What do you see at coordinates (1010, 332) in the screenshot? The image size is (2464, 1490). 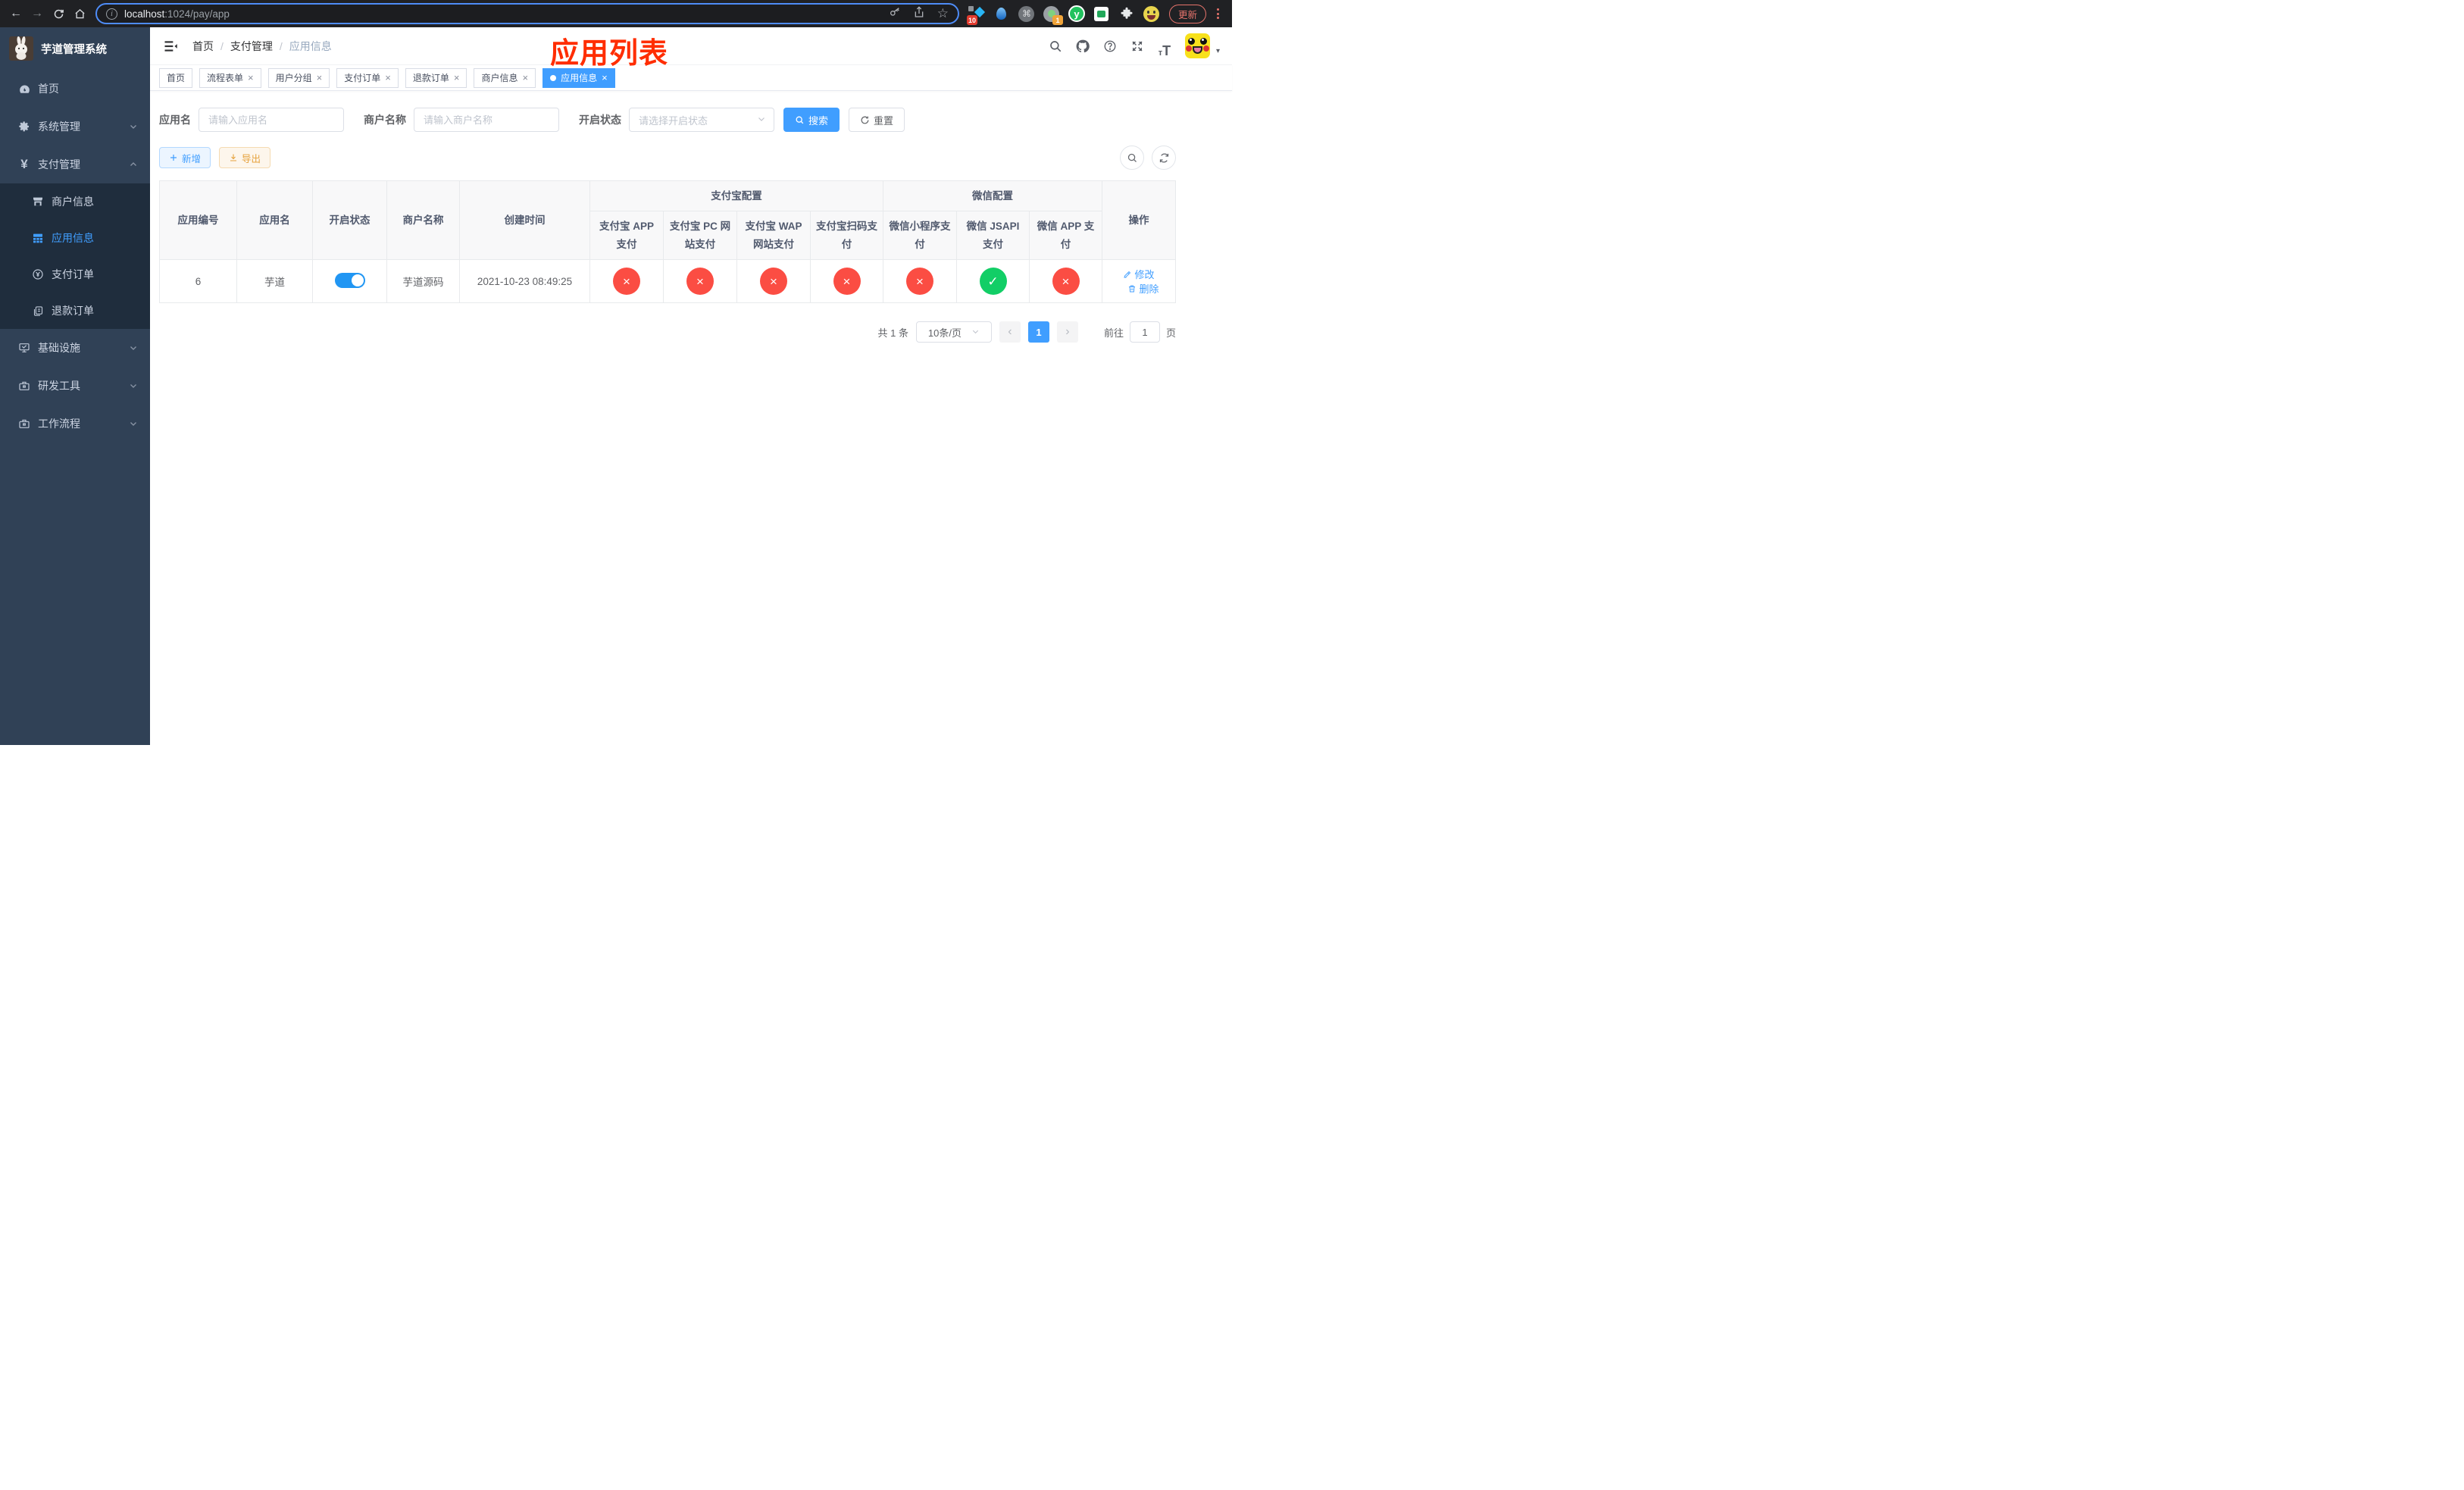 I see `prev-page-button: ‹` at bounding box center [1010, 332].